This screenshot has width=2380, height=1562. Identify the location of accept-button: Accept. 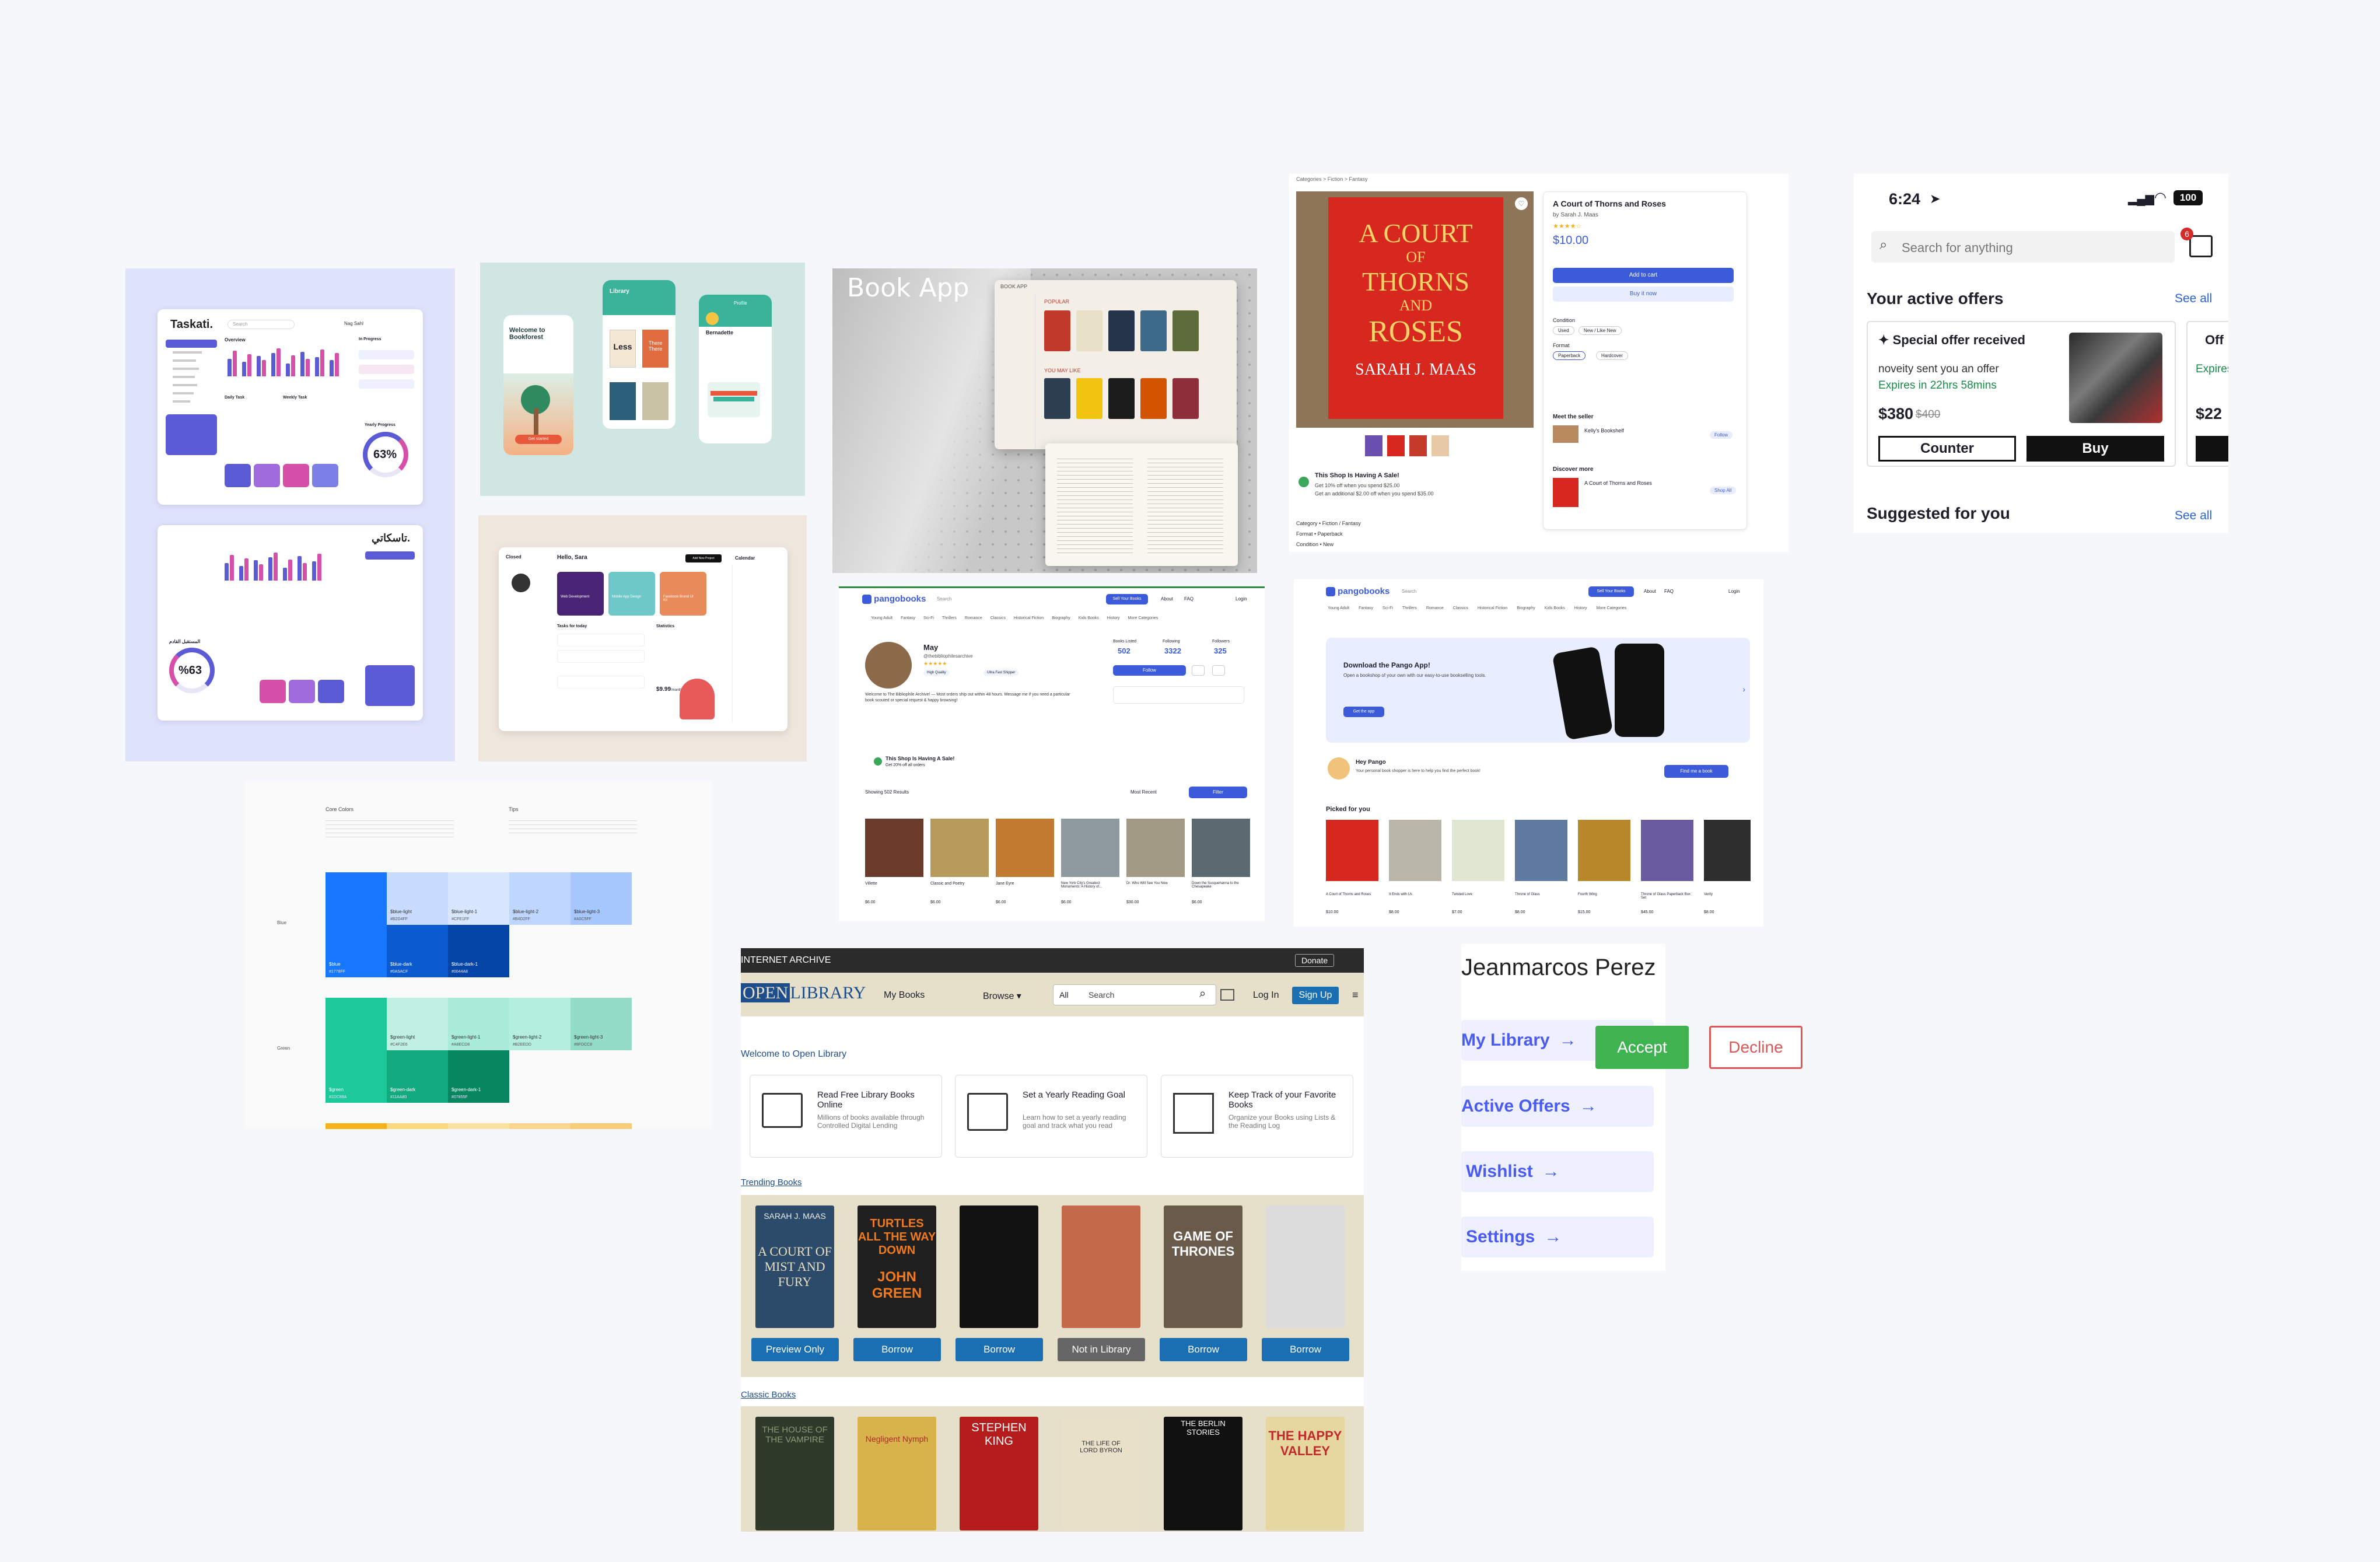
(1642, 1047).